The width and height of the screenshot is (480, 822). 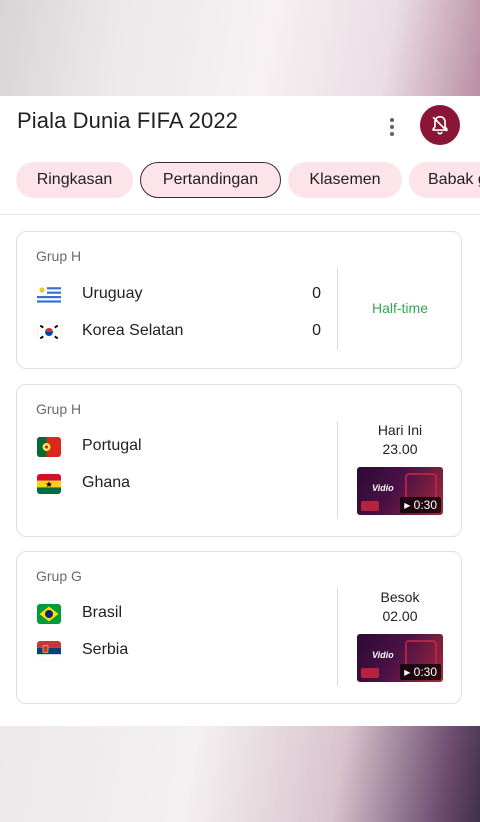 I want to click on team-row-away: Korea Selatan 0, so click(x=182, y=333).